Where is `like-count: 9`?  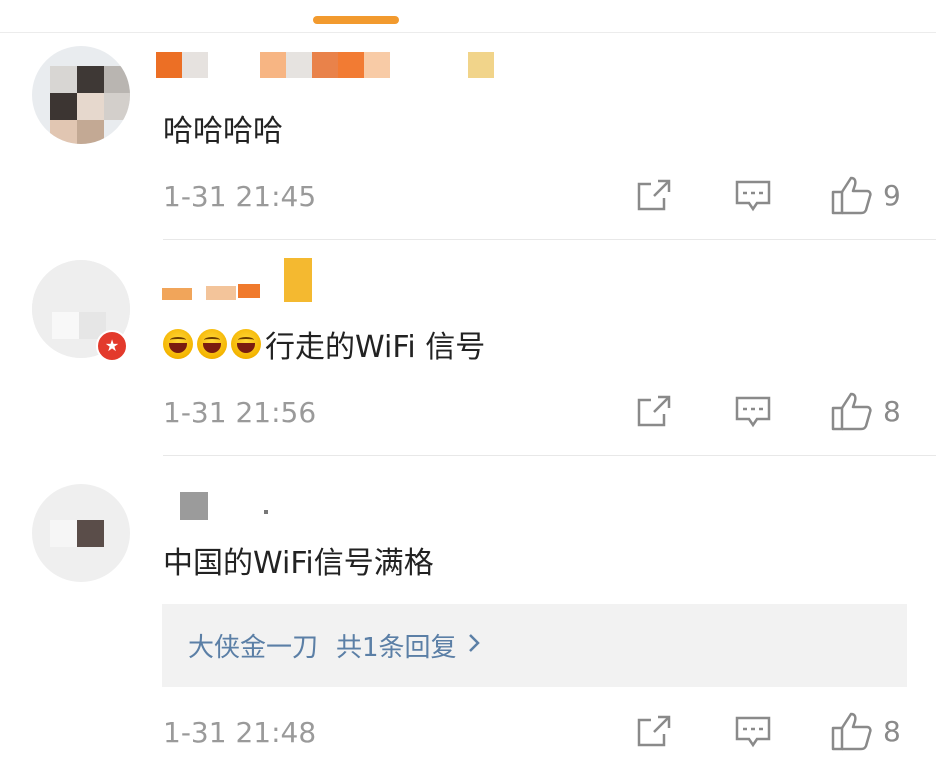
like-count: 9 is located at coordinates (892, 195).